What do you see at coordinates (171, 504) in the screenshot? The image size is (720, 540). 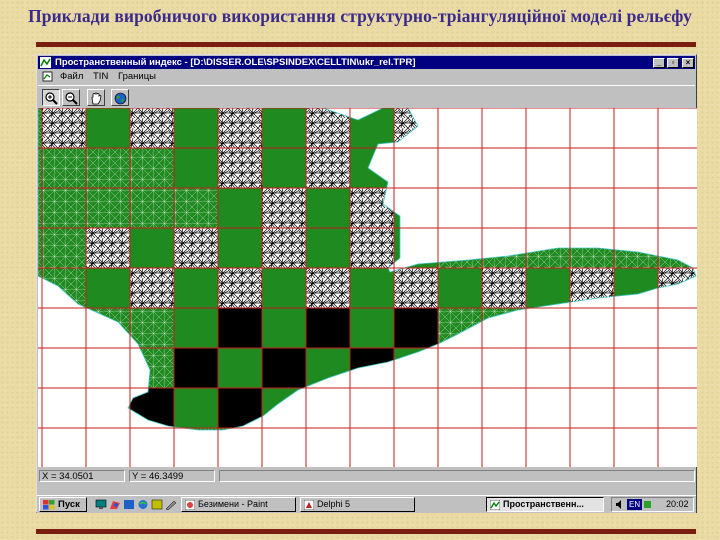 I see `tools-icon` at bounding box center [171, 504].